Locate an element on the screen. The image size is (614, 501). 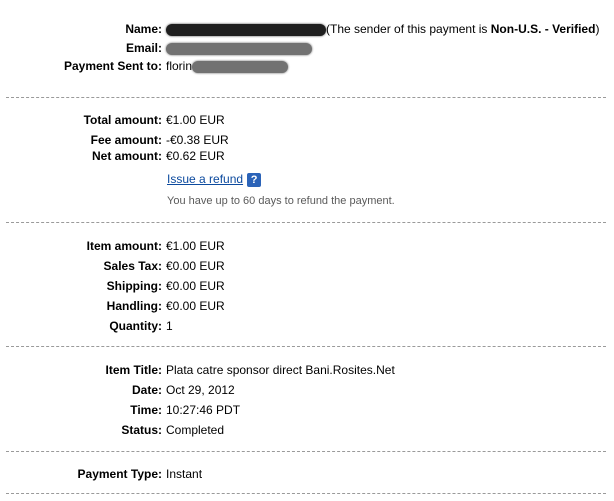
status-label: Status: is located at coordinates (141, 430).